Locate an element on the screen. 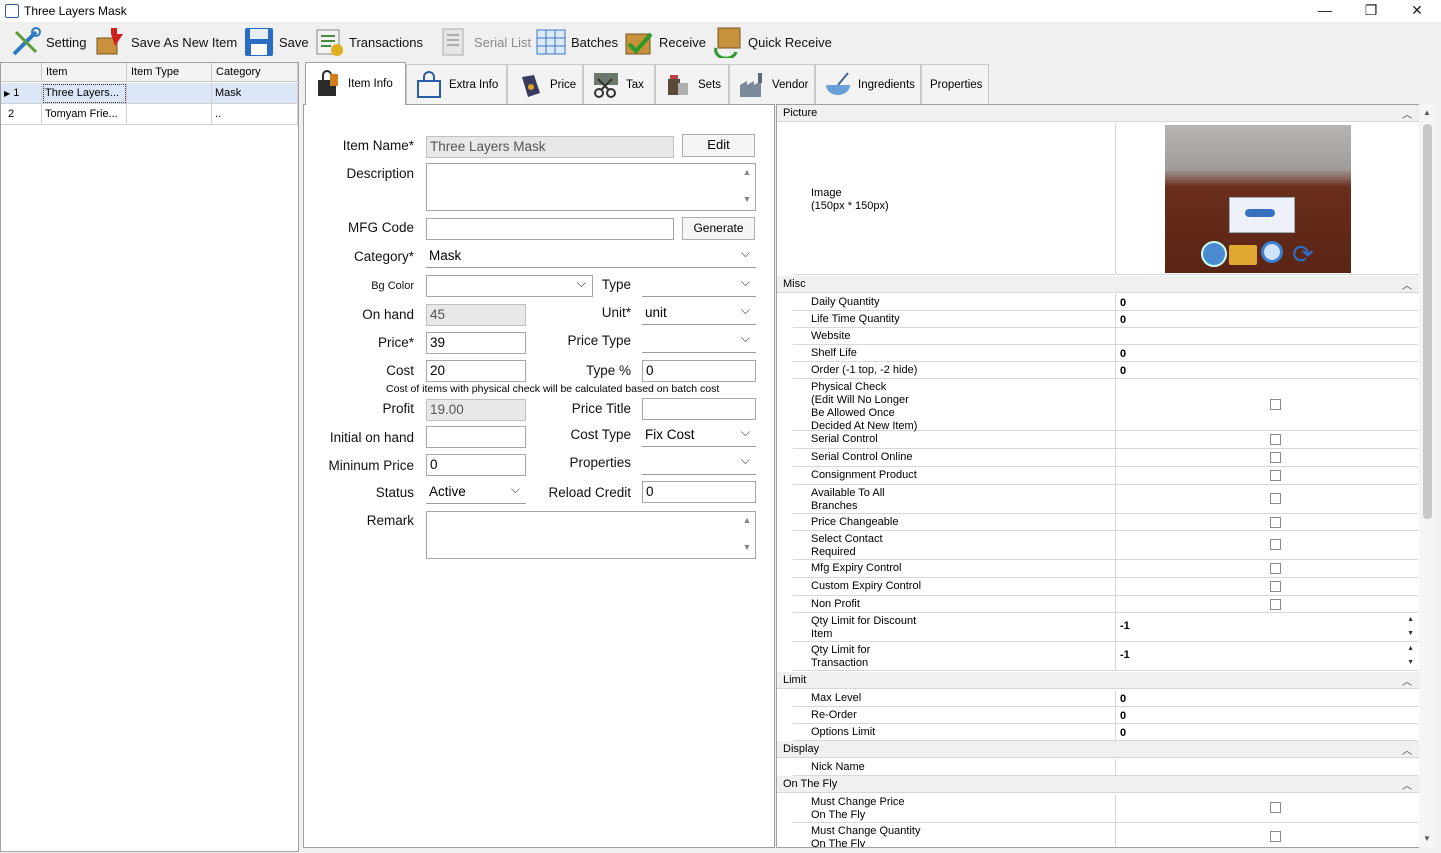  grid-header-item: Item is located at coordinates (84, 72).